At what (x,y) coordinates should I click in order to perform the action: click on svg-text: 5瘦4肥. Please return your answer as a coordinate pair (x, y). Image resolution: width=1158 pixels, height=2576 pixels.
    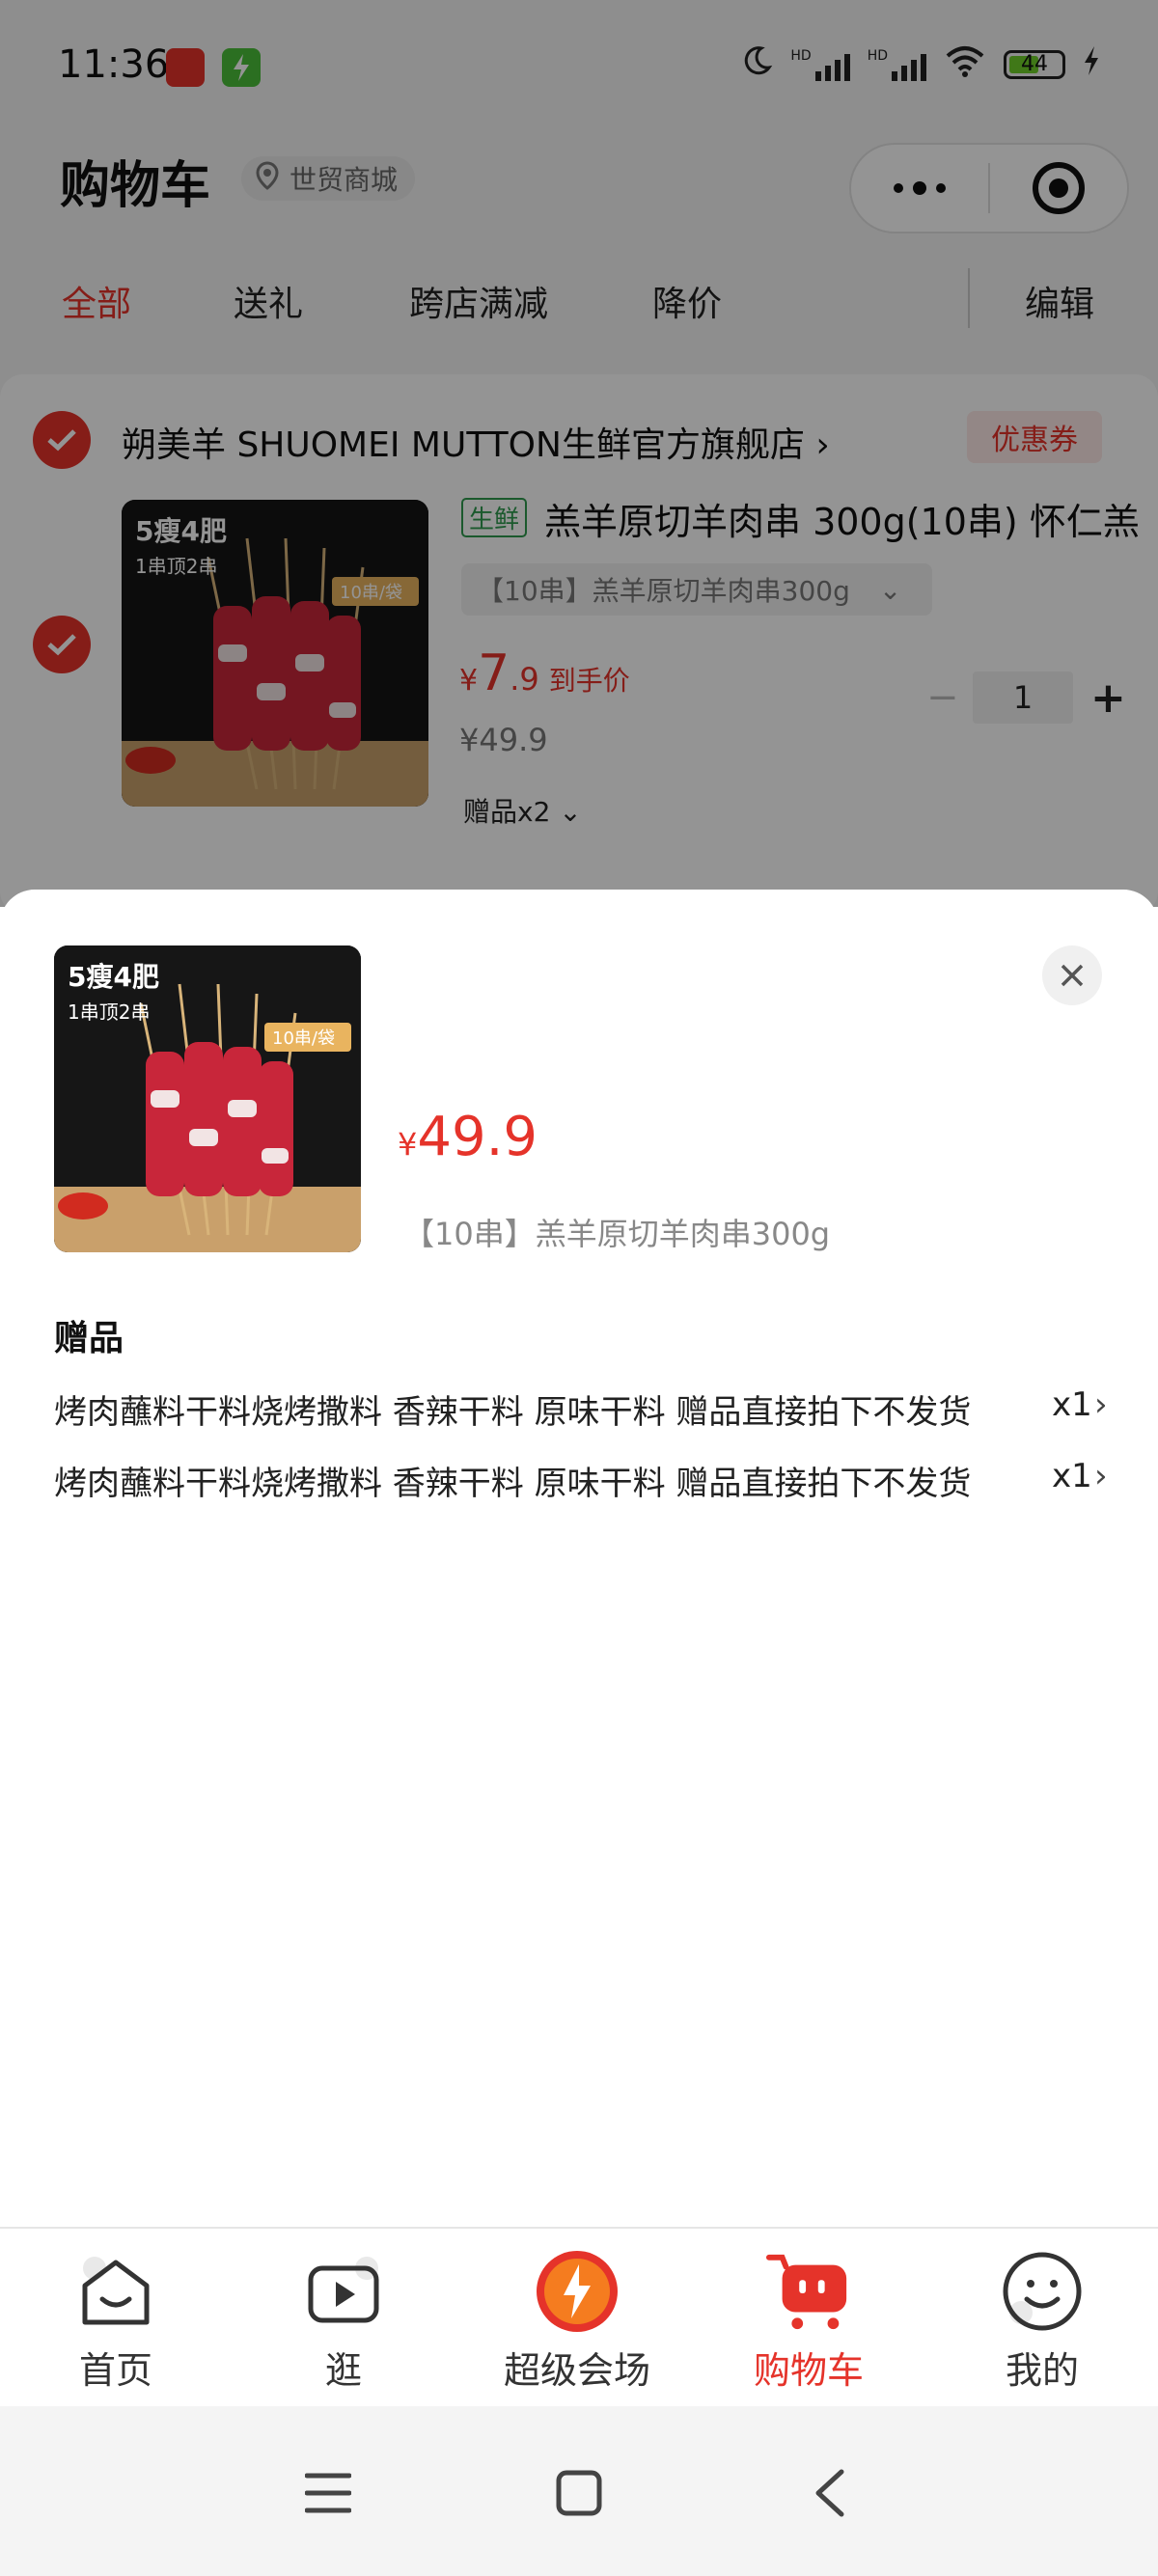
    Looking at the image, I should click on (113, 977).